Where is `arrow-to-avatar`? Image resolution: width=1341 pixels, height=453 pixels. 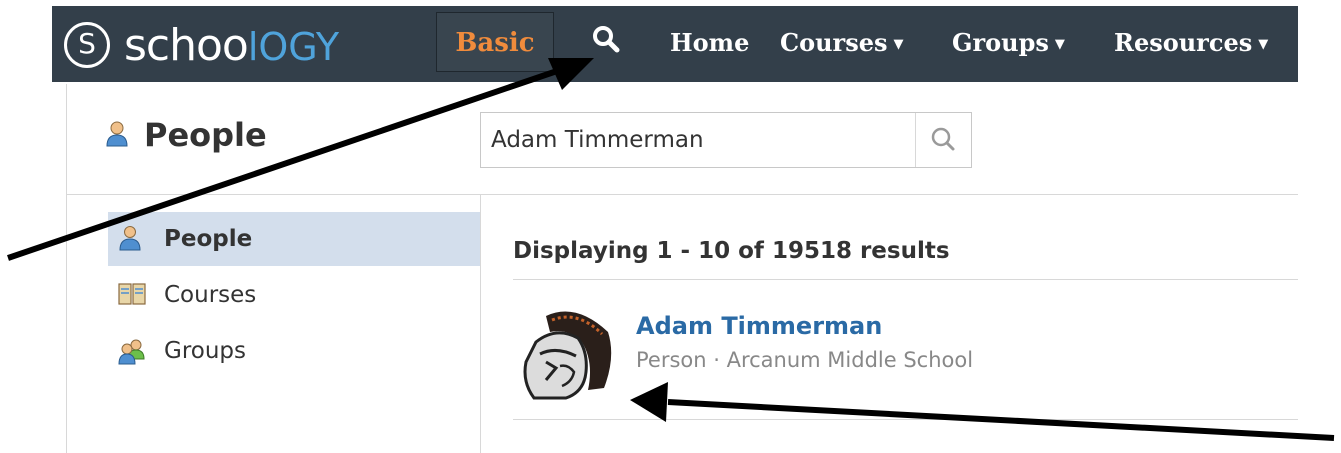 arrow-to-avatar is located at coordinates (982, 411).